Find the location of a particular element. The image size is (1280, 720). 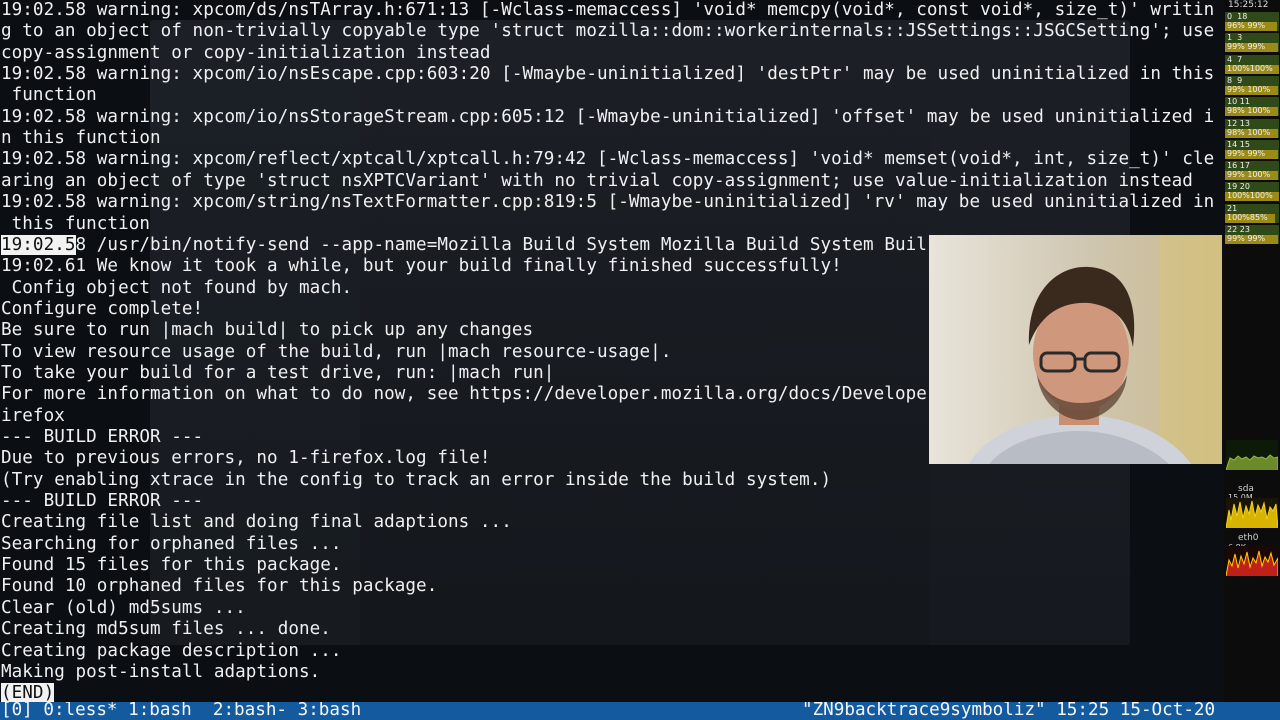

cpu-core-meter: 16 17 99% 100% is located at coordinates (1252, 170).